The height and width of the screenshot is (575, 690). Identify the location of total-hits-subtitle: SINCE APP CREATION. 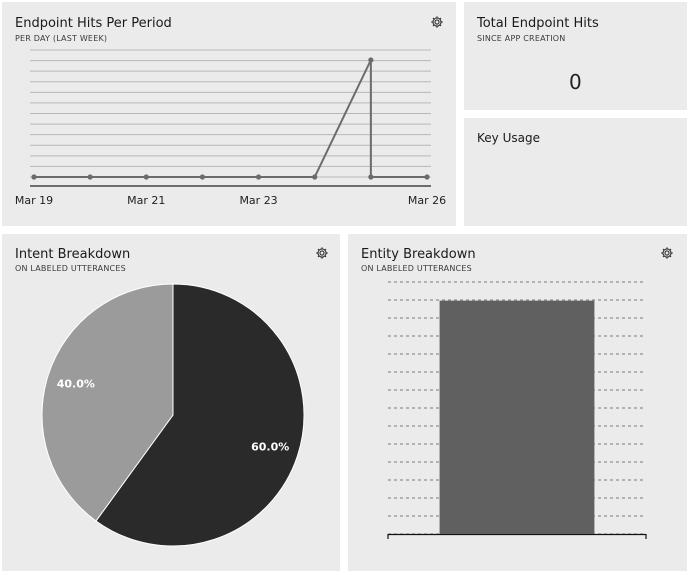
(521, 38).